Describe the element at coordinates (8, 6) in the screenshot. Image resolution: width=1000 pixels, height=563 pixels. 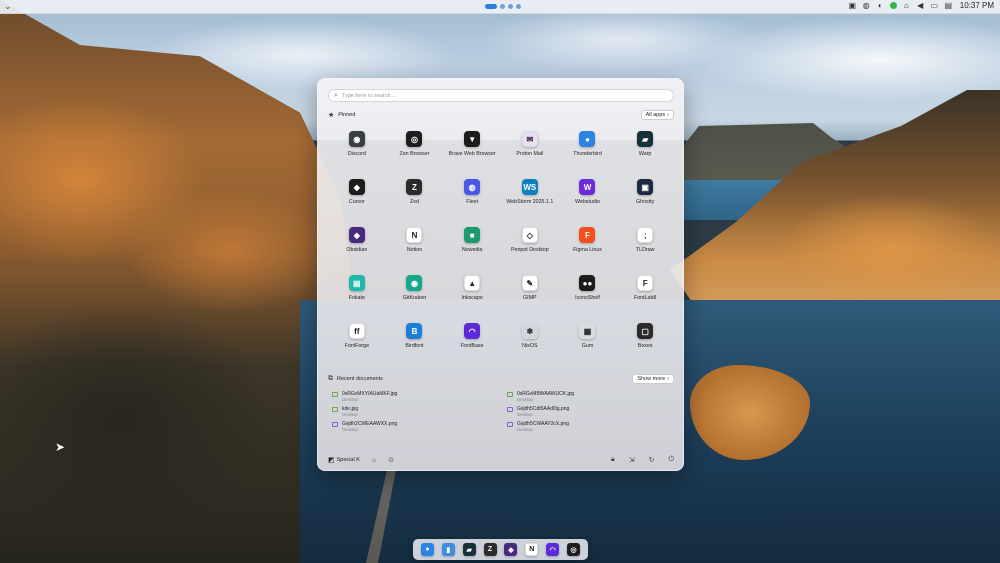
I see `chevron-down-icon: ⌄` at that location.